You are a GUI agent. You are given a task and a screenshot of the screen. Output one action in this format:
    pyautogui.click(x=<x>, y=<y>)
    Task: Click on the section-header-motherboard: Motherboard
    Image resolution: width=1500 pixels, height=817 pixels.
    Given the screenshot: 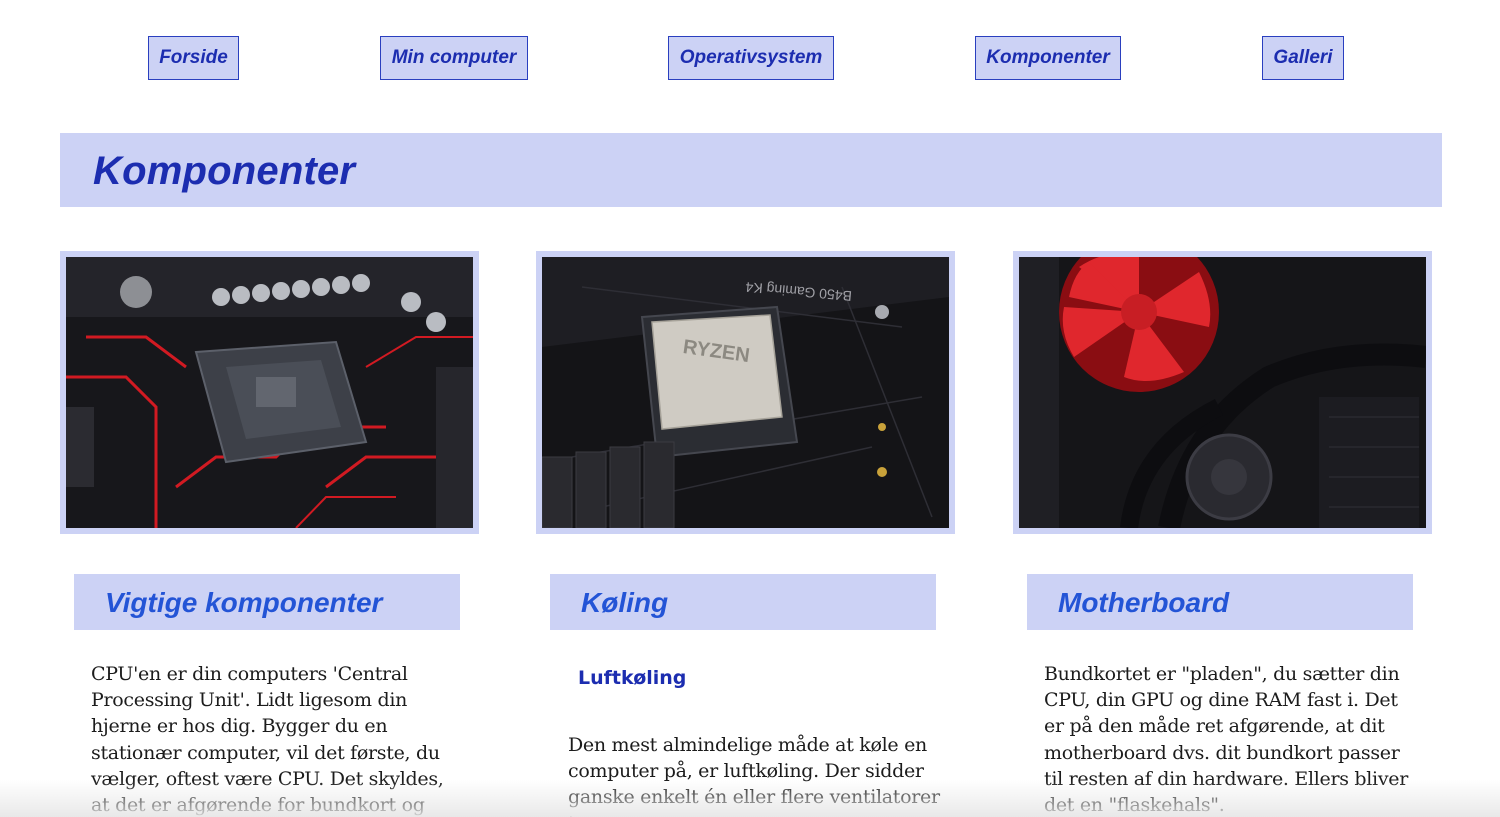 What is the action you would take?
    pyautogui.click(x=1220, y=602)
    